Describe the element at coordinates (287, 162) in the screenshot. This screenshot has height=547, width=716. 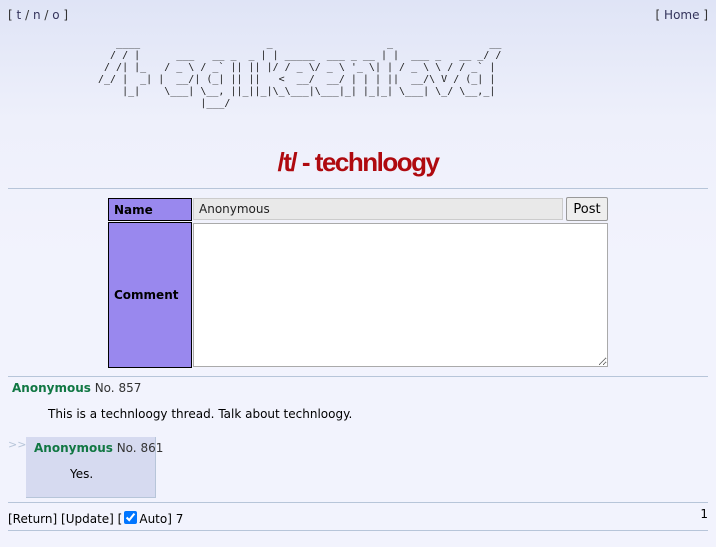
I see `board-tag: /t/` at that location.